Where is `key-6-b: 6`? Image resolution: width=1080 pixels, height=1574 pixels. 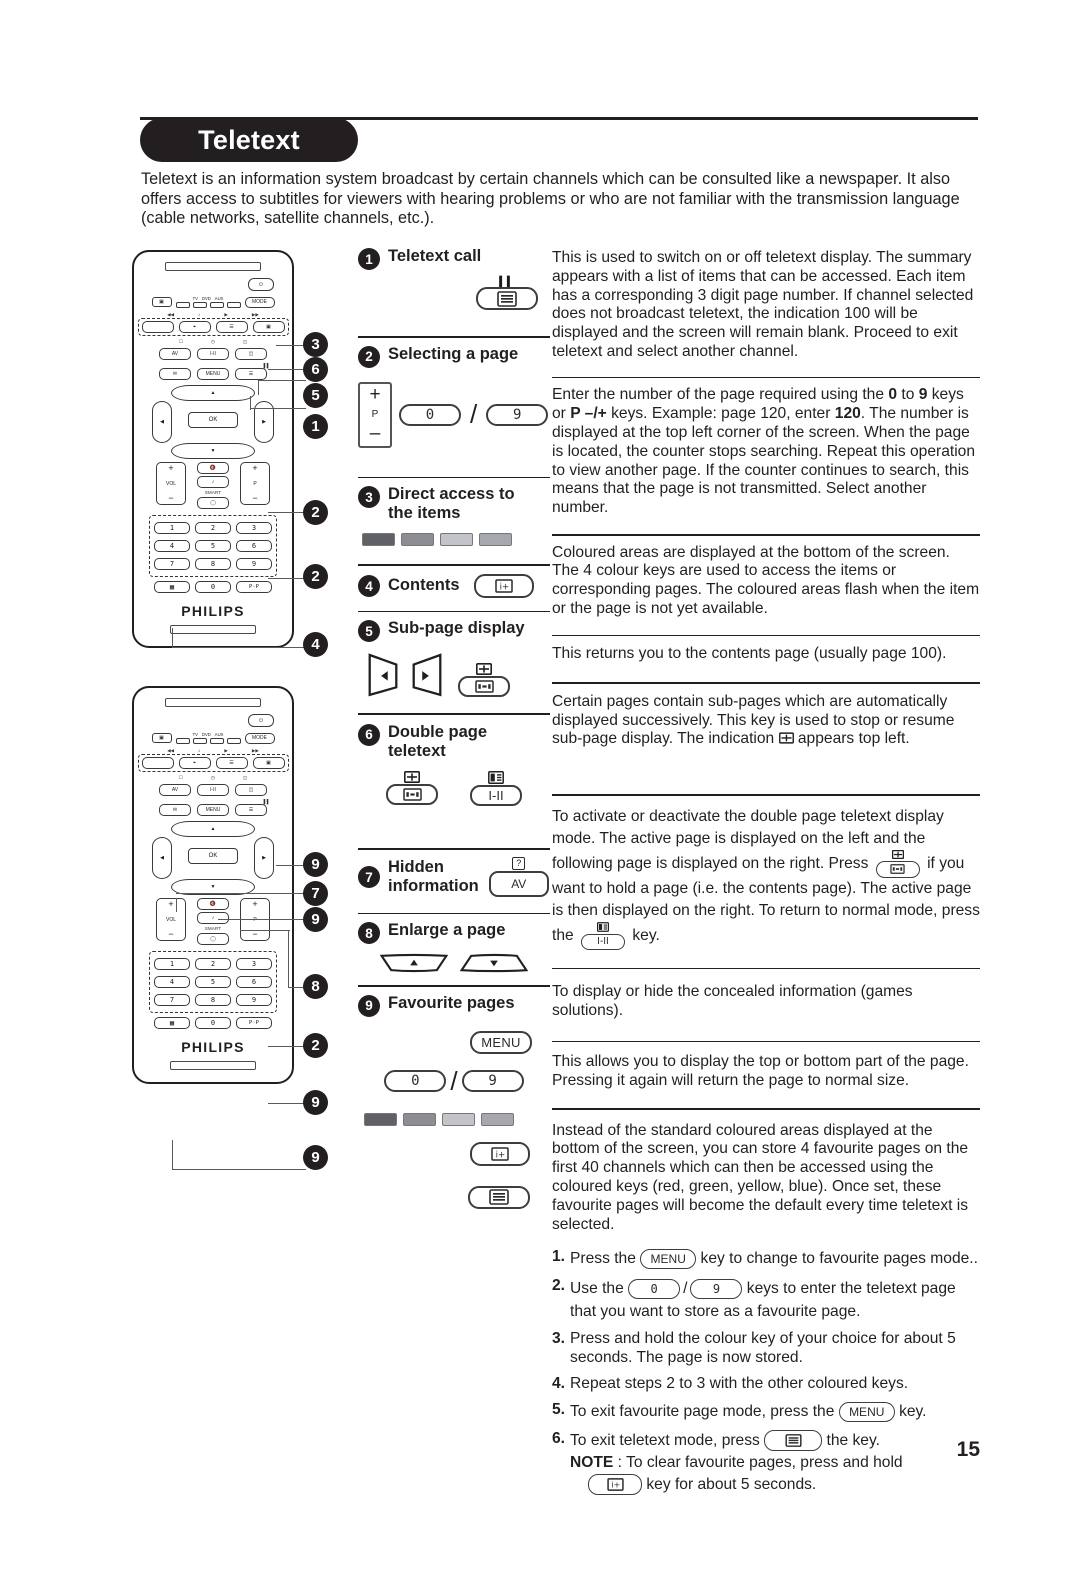
key-6-b: 6 is located at coordinates (254, 982).